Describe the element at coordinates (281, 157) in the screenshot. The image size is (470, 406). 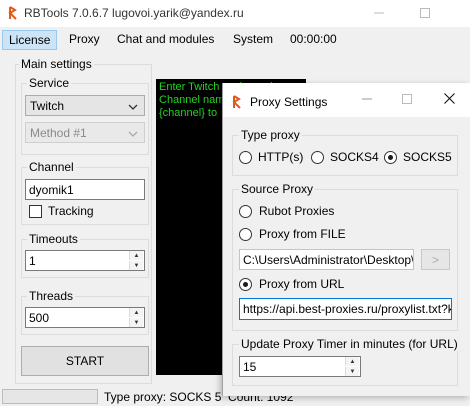
I see `radio-http-label: HTTP(s)` at that location.